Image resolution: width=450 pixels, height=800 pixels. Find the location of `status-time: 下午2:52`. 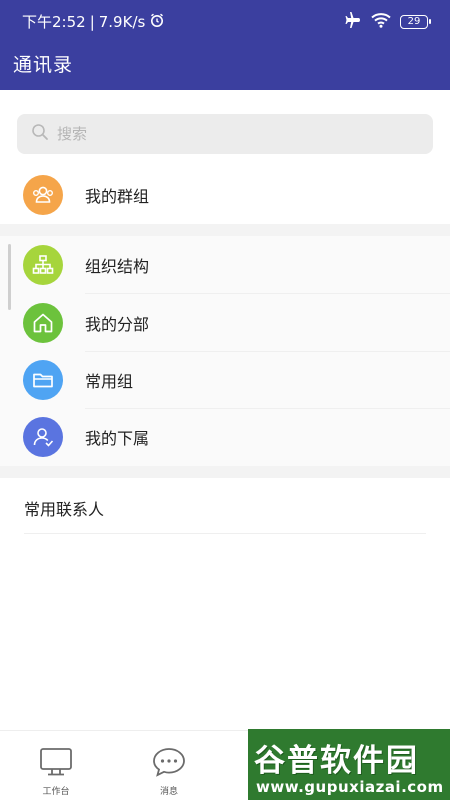

status-time: 下午2:52 is located at coordinates (54, 22).